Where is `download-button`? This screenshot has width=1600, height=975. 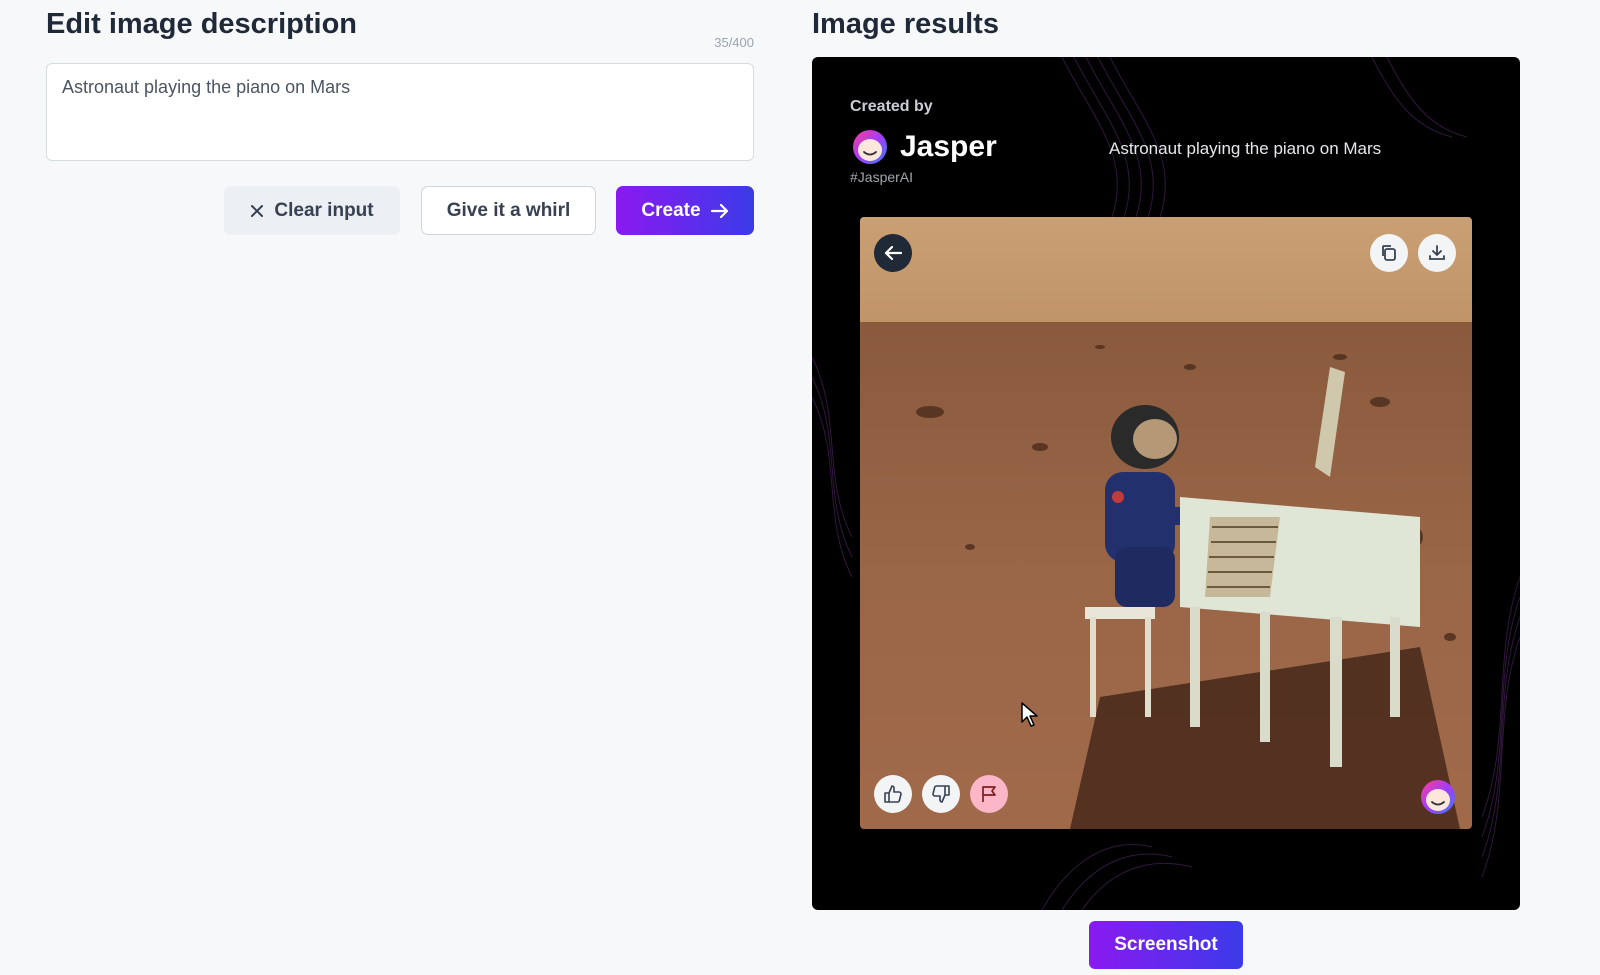 download-button is located at coordinates (1437, 253).